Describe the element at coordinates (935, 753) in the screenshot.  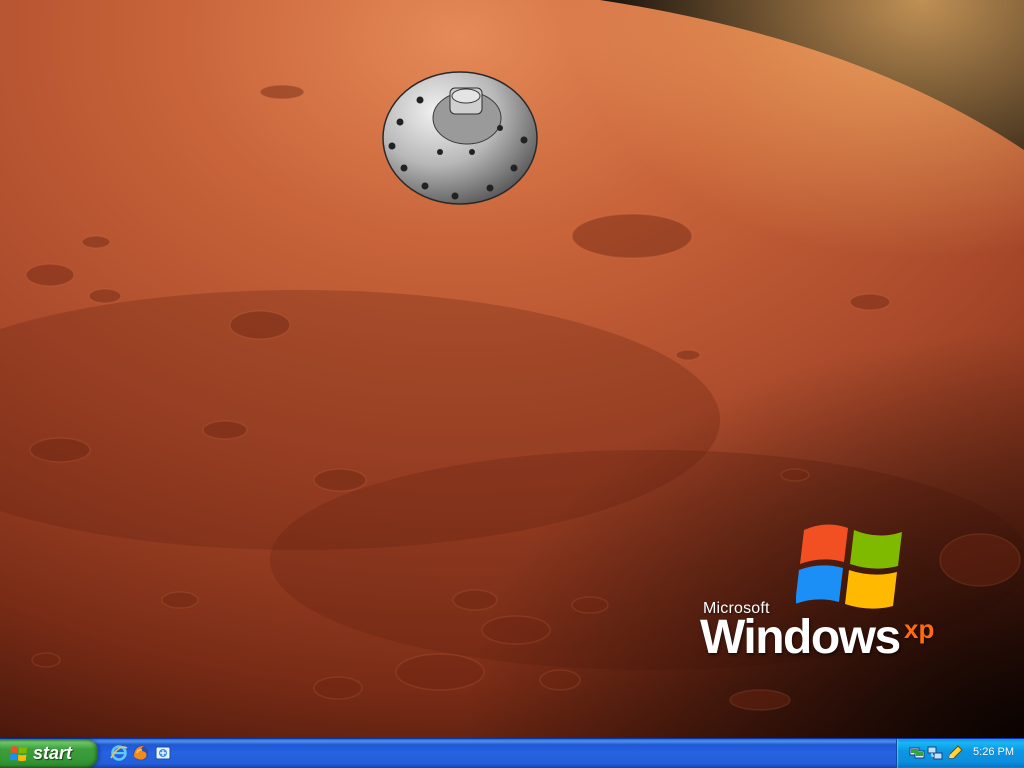
I see `network-computers-icon` at that location.